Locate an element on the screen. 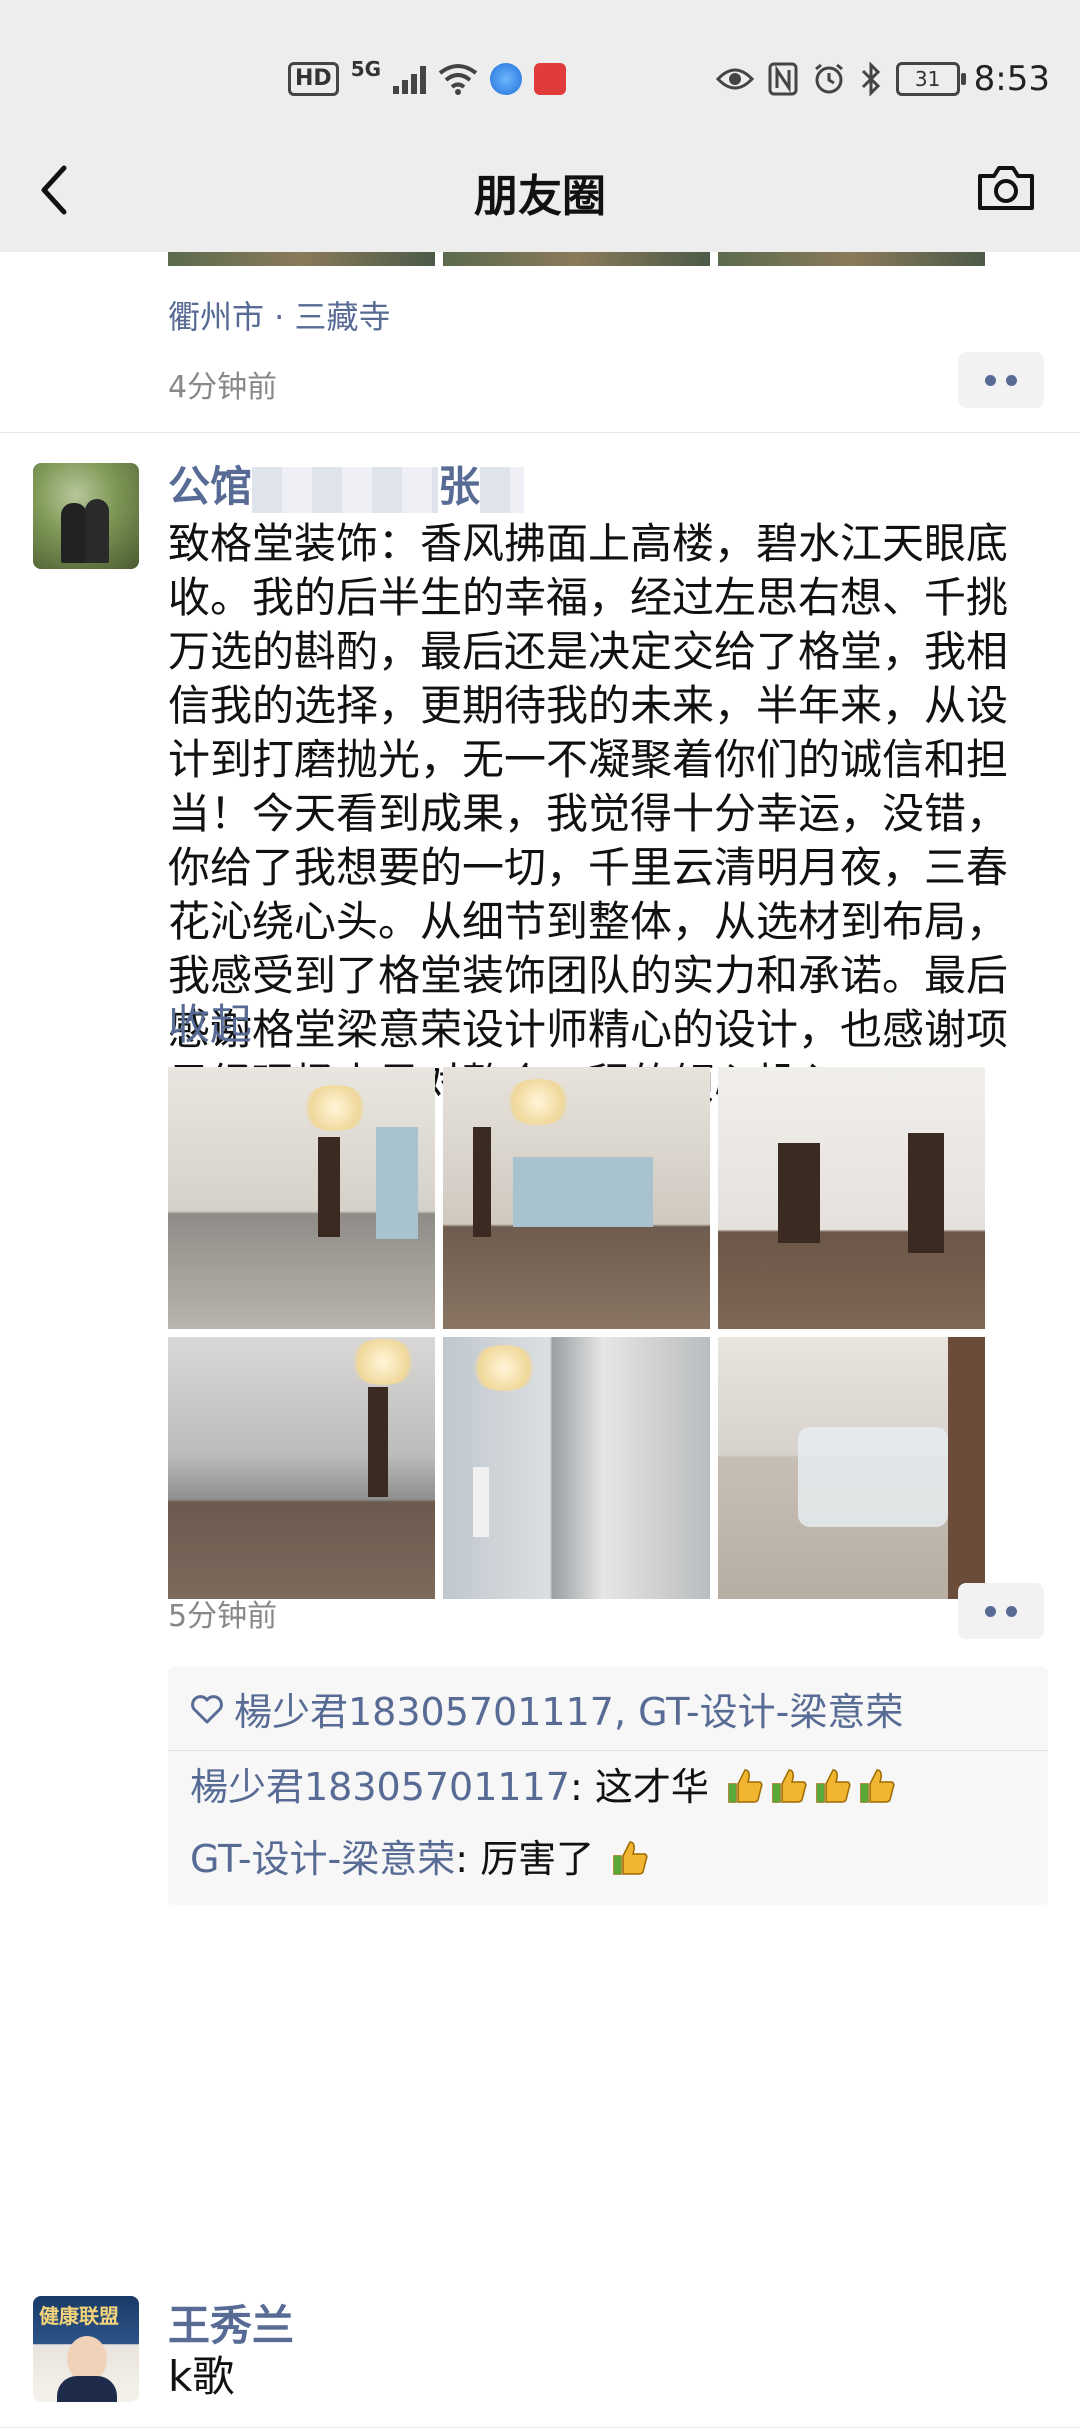 Image resolution: width=1080 pixels, height=2432 pixels. author-name-suffix: 张 is located at coordinates (459, 486).